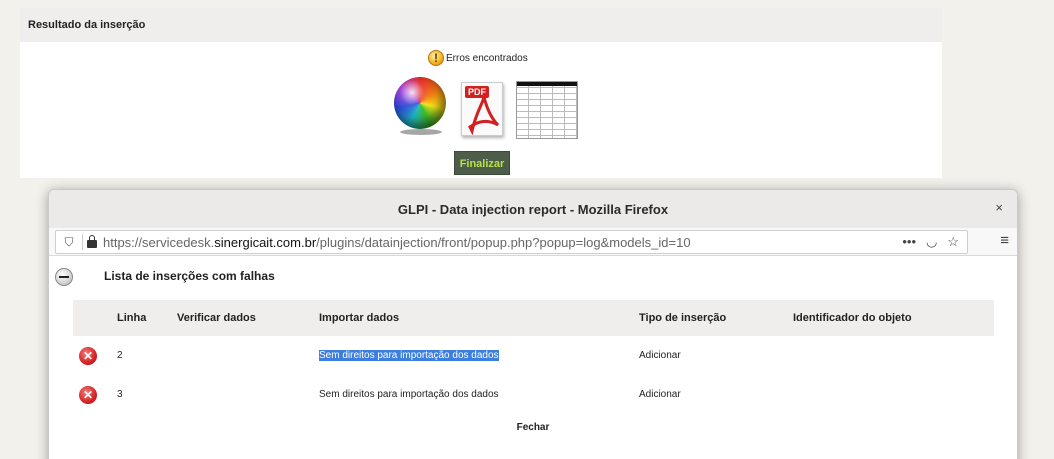 This screenshot has width=1054, height=459. What do you see at coordinates (893, 318) in the screenshot?
I see `header-identifier: Identificador do objeto` at bounding box center [893, 318].